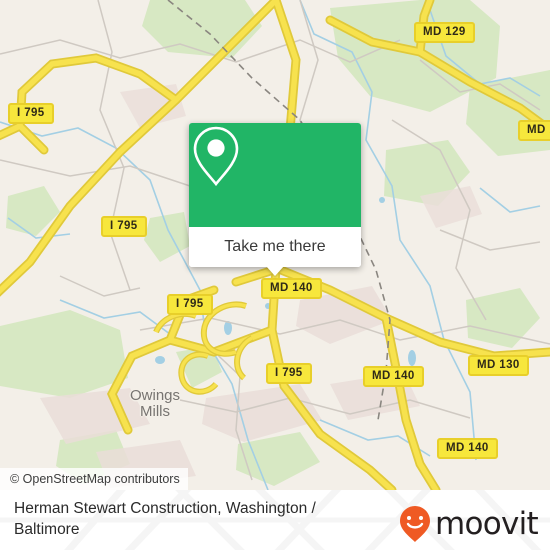 The height and width of the screenshot is (550, 550). Describe the element at coordinates (155, 403) in the screenshot. I see `place-label-owings-mills: Owings Mills` at that location.